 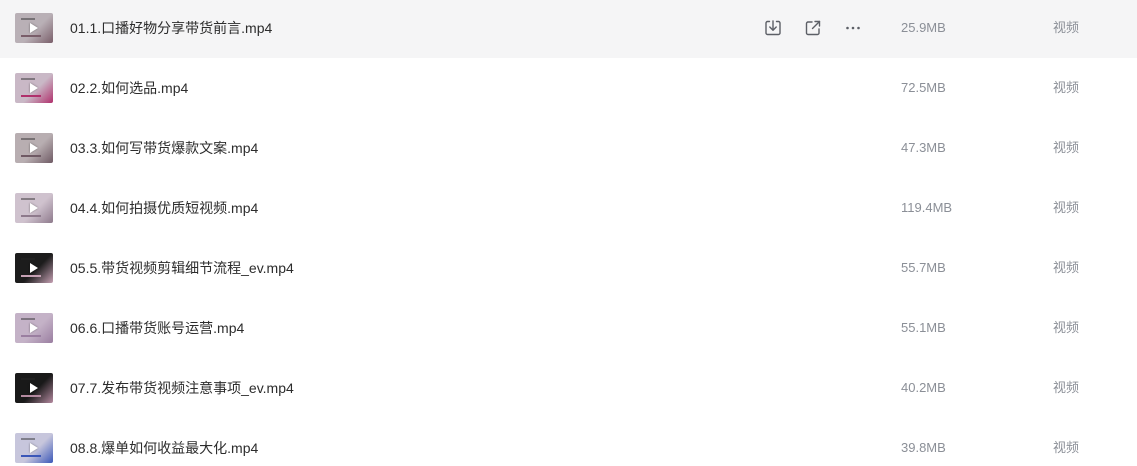 What do you see at coordinates (182, 388) in the screenshot?
I see `file-name: 07.7.发布带货视频注意事项_ev.mp4` at bounding box center [182, 388].